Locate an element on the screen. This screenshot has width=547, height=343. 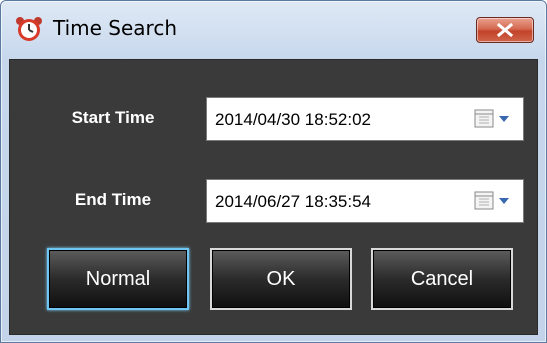
end-time-label: End Time is located at coordinates (113, 199).